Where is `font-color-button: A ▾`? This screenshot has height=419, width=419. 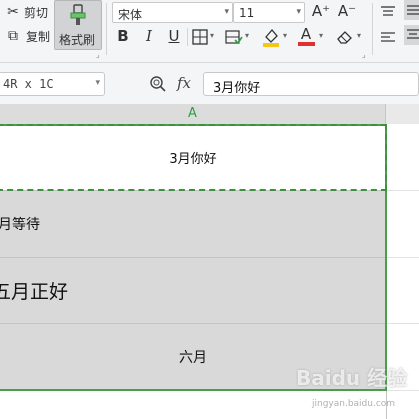
font-color-button: A ▾ is located at coordinates (313, 36).